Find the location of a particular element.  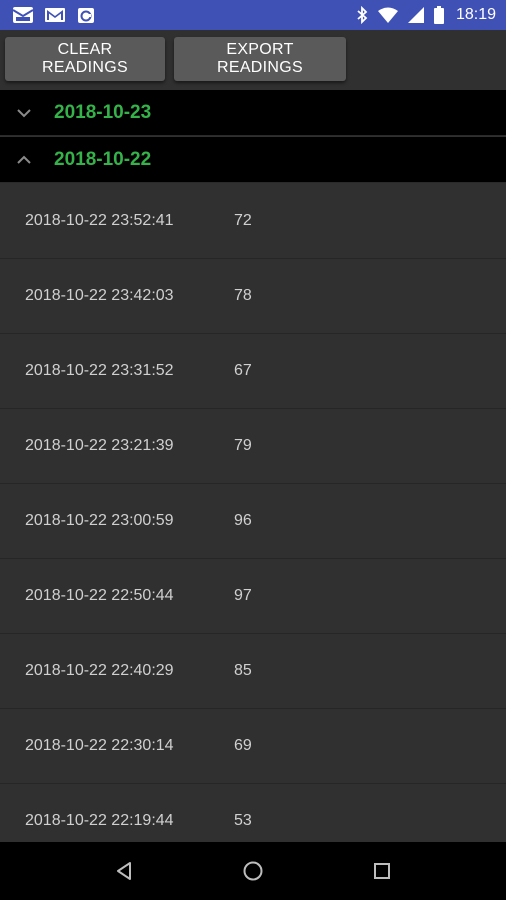

reading-value: 97 is located at coordinates (243, 595).